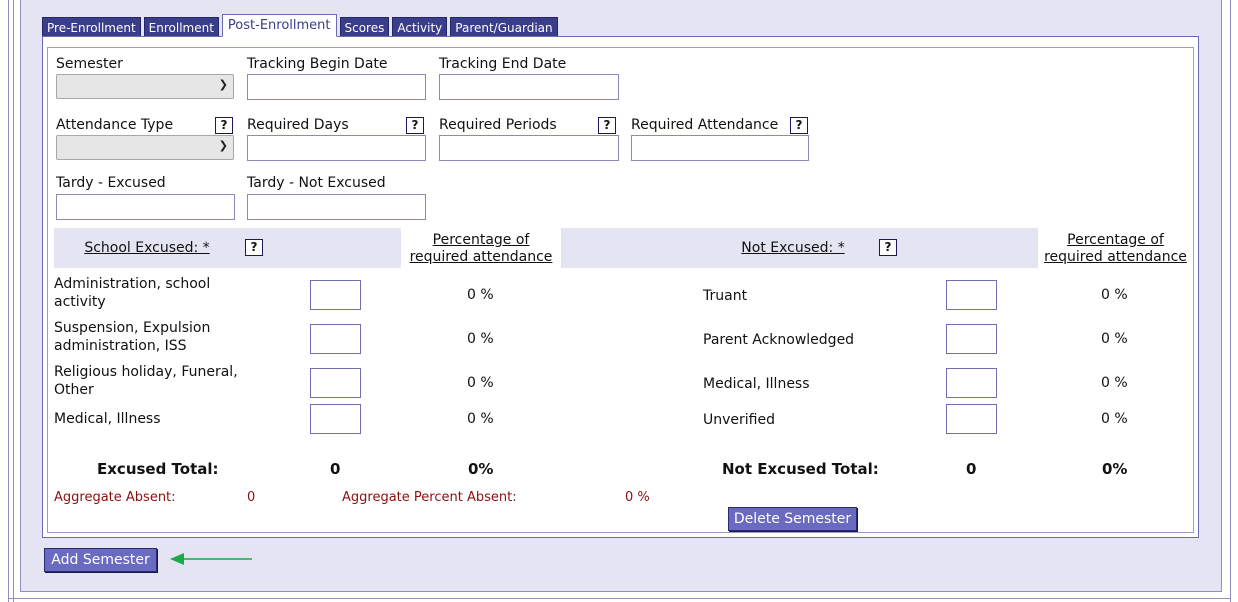 Image resolution: width=1238 pixels, height=602 pixels. Describe the element at coordinates (145, 147) in the screenshot. I see `attendance-type-select: ❯` at that location.